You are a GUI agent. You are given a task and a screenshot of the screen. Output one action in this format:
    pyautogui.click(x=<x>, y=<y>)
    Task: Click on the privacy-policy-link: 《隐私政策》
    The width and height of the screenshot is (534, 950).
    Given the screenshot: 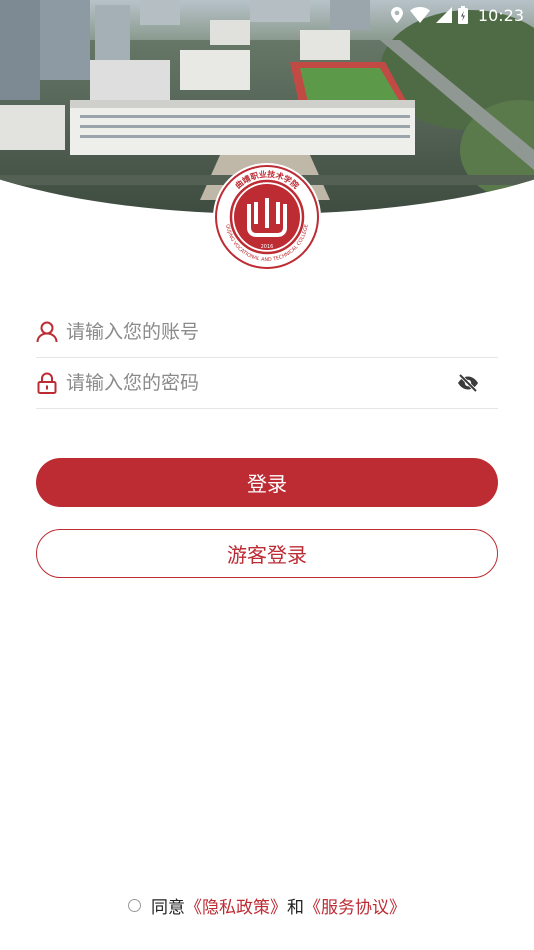 What is the action you would take?
    pyautogui.click(x=236, y=905)
    